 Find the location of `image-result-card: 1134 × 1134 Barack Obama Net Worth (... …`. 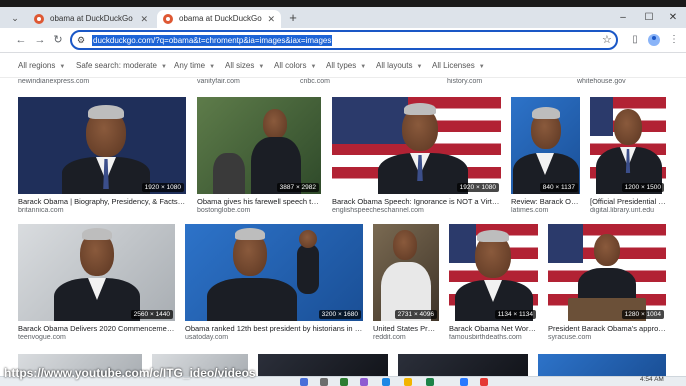

image-result-card: 1134 × 1134 Barack Obama Net Worth (... … is located at coordinates (493, 289).